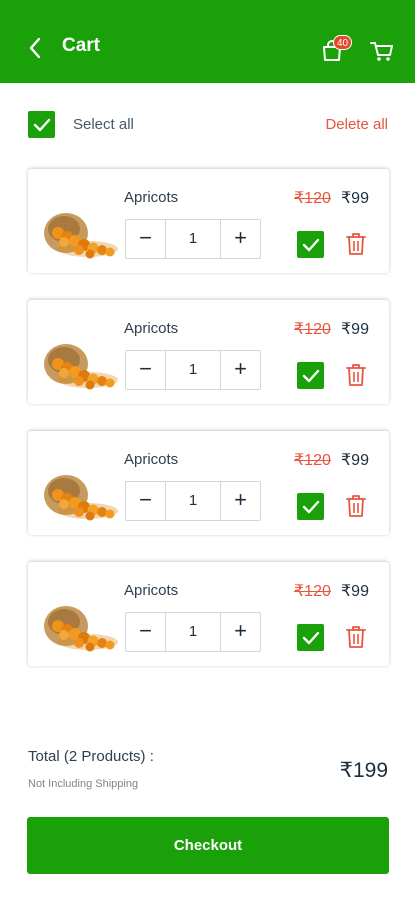 This screenshot has width=415, height=900. What do you see at coordinates (207, 41) in the screenshot?
I see `app-header: Cart 40` at bounding box center [207, 41].